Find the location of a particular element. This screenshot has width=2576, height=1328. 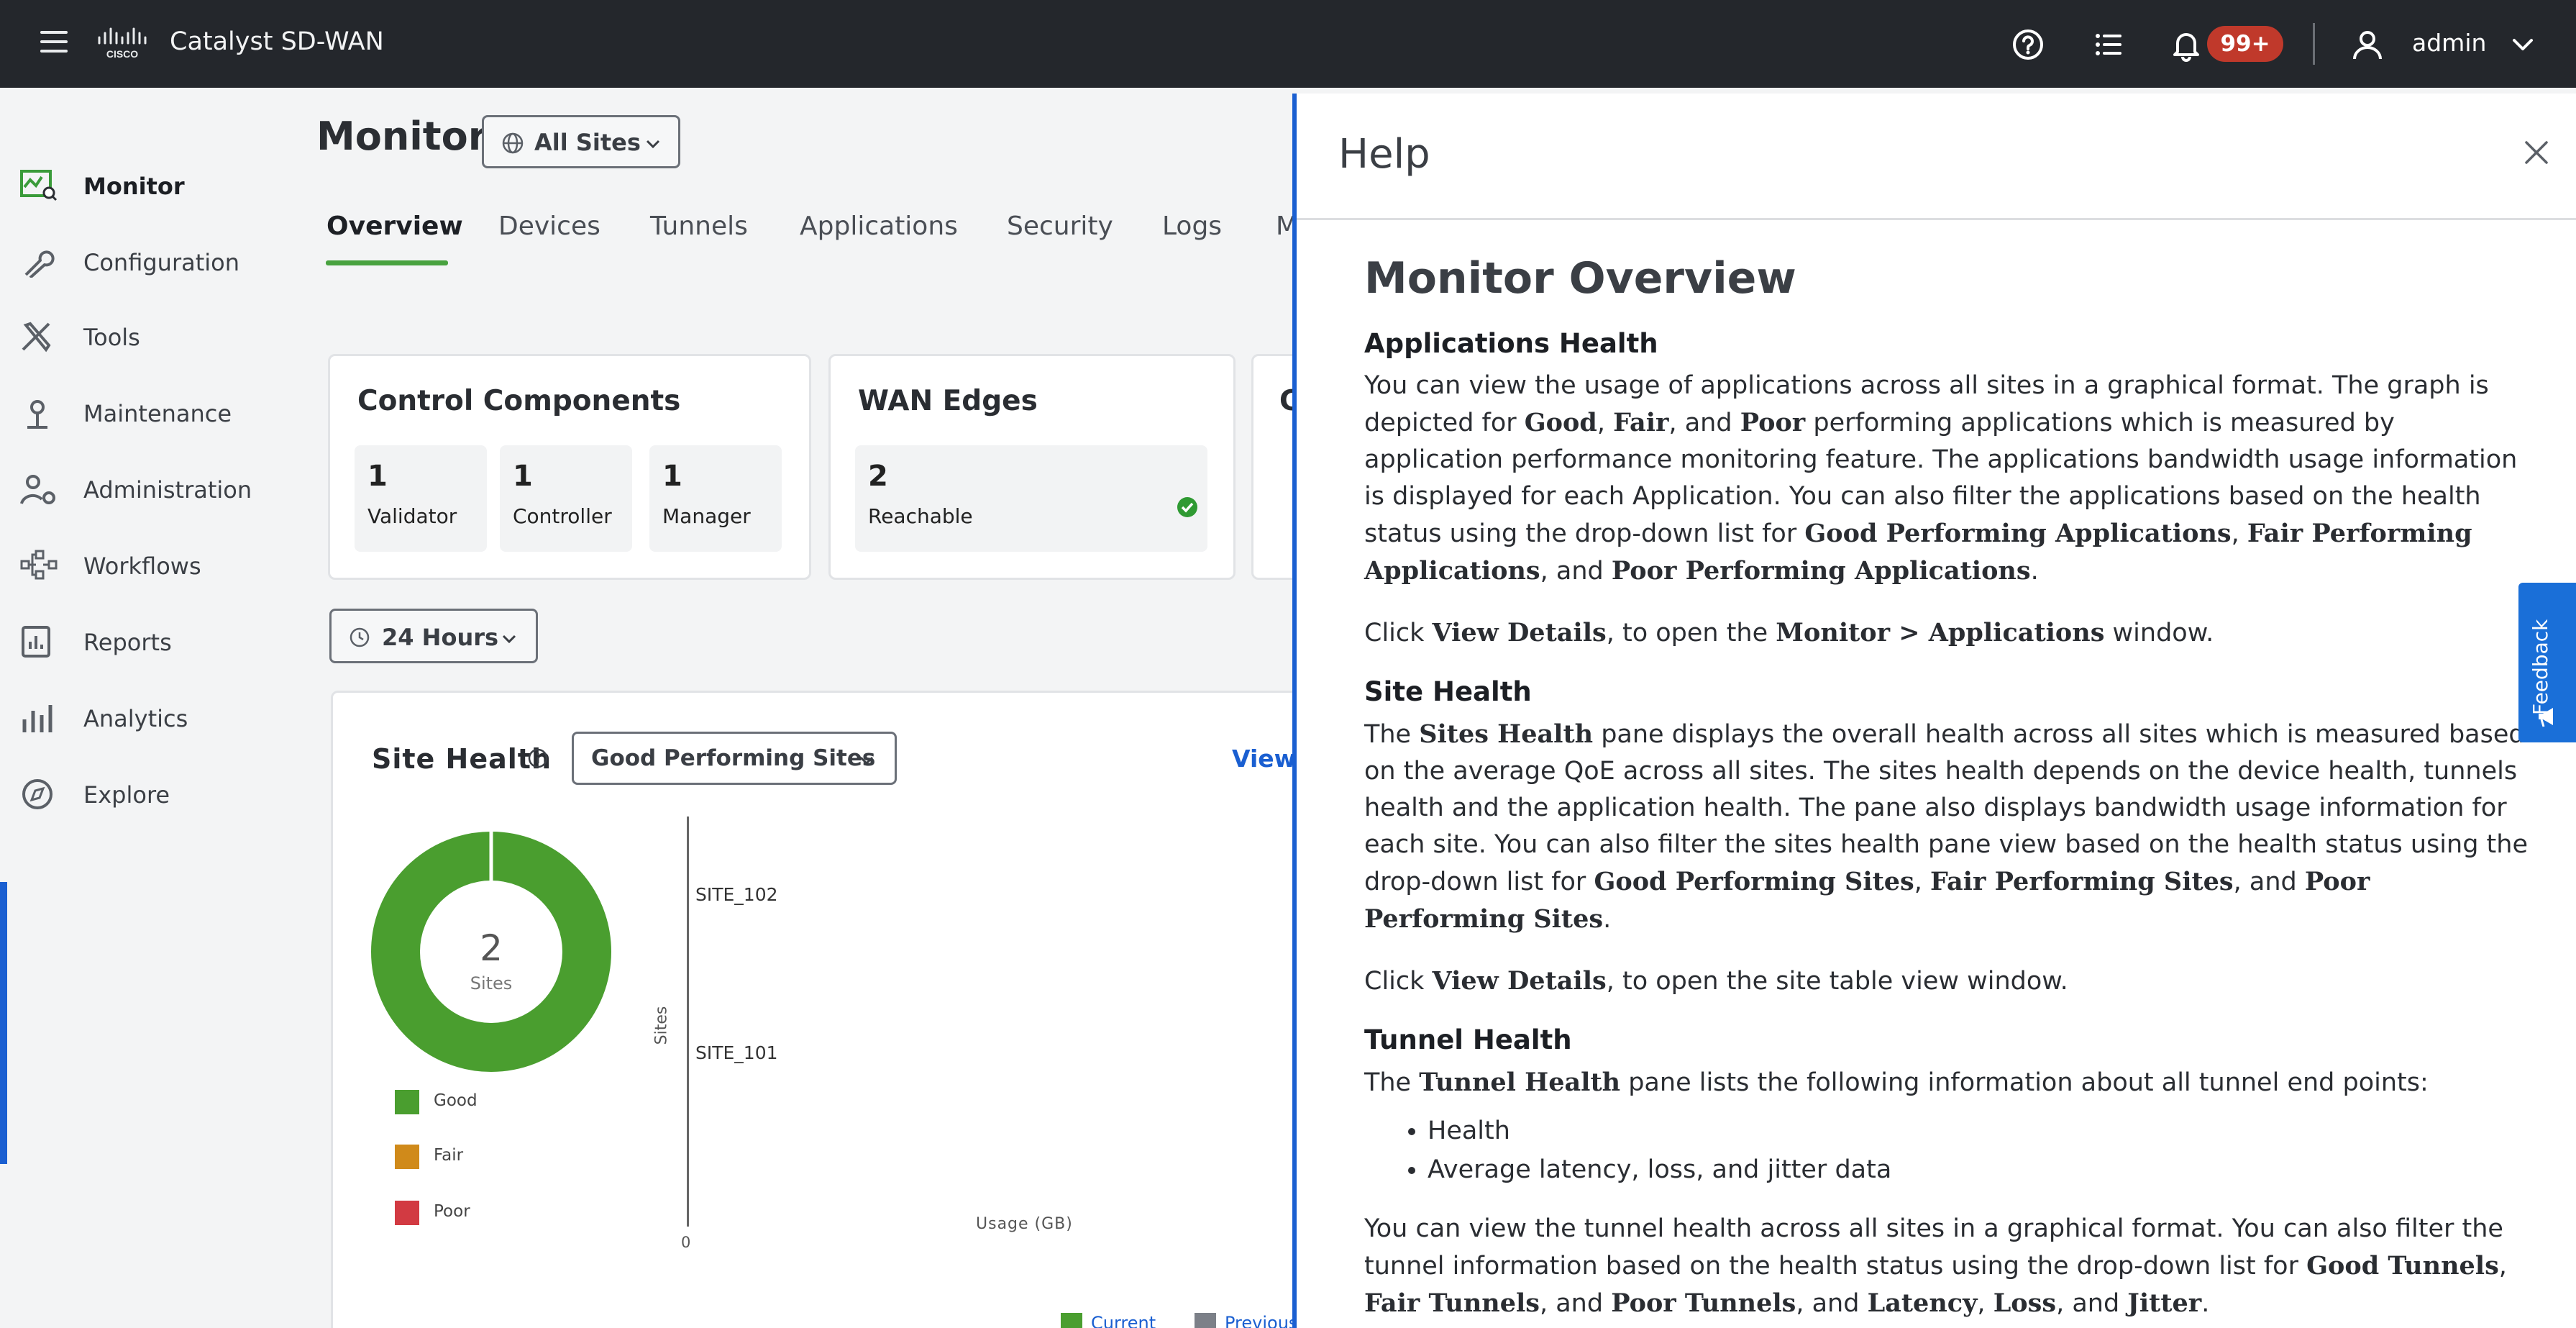

sidebar-item-reports: Reports is located at coordinates (143, 641).